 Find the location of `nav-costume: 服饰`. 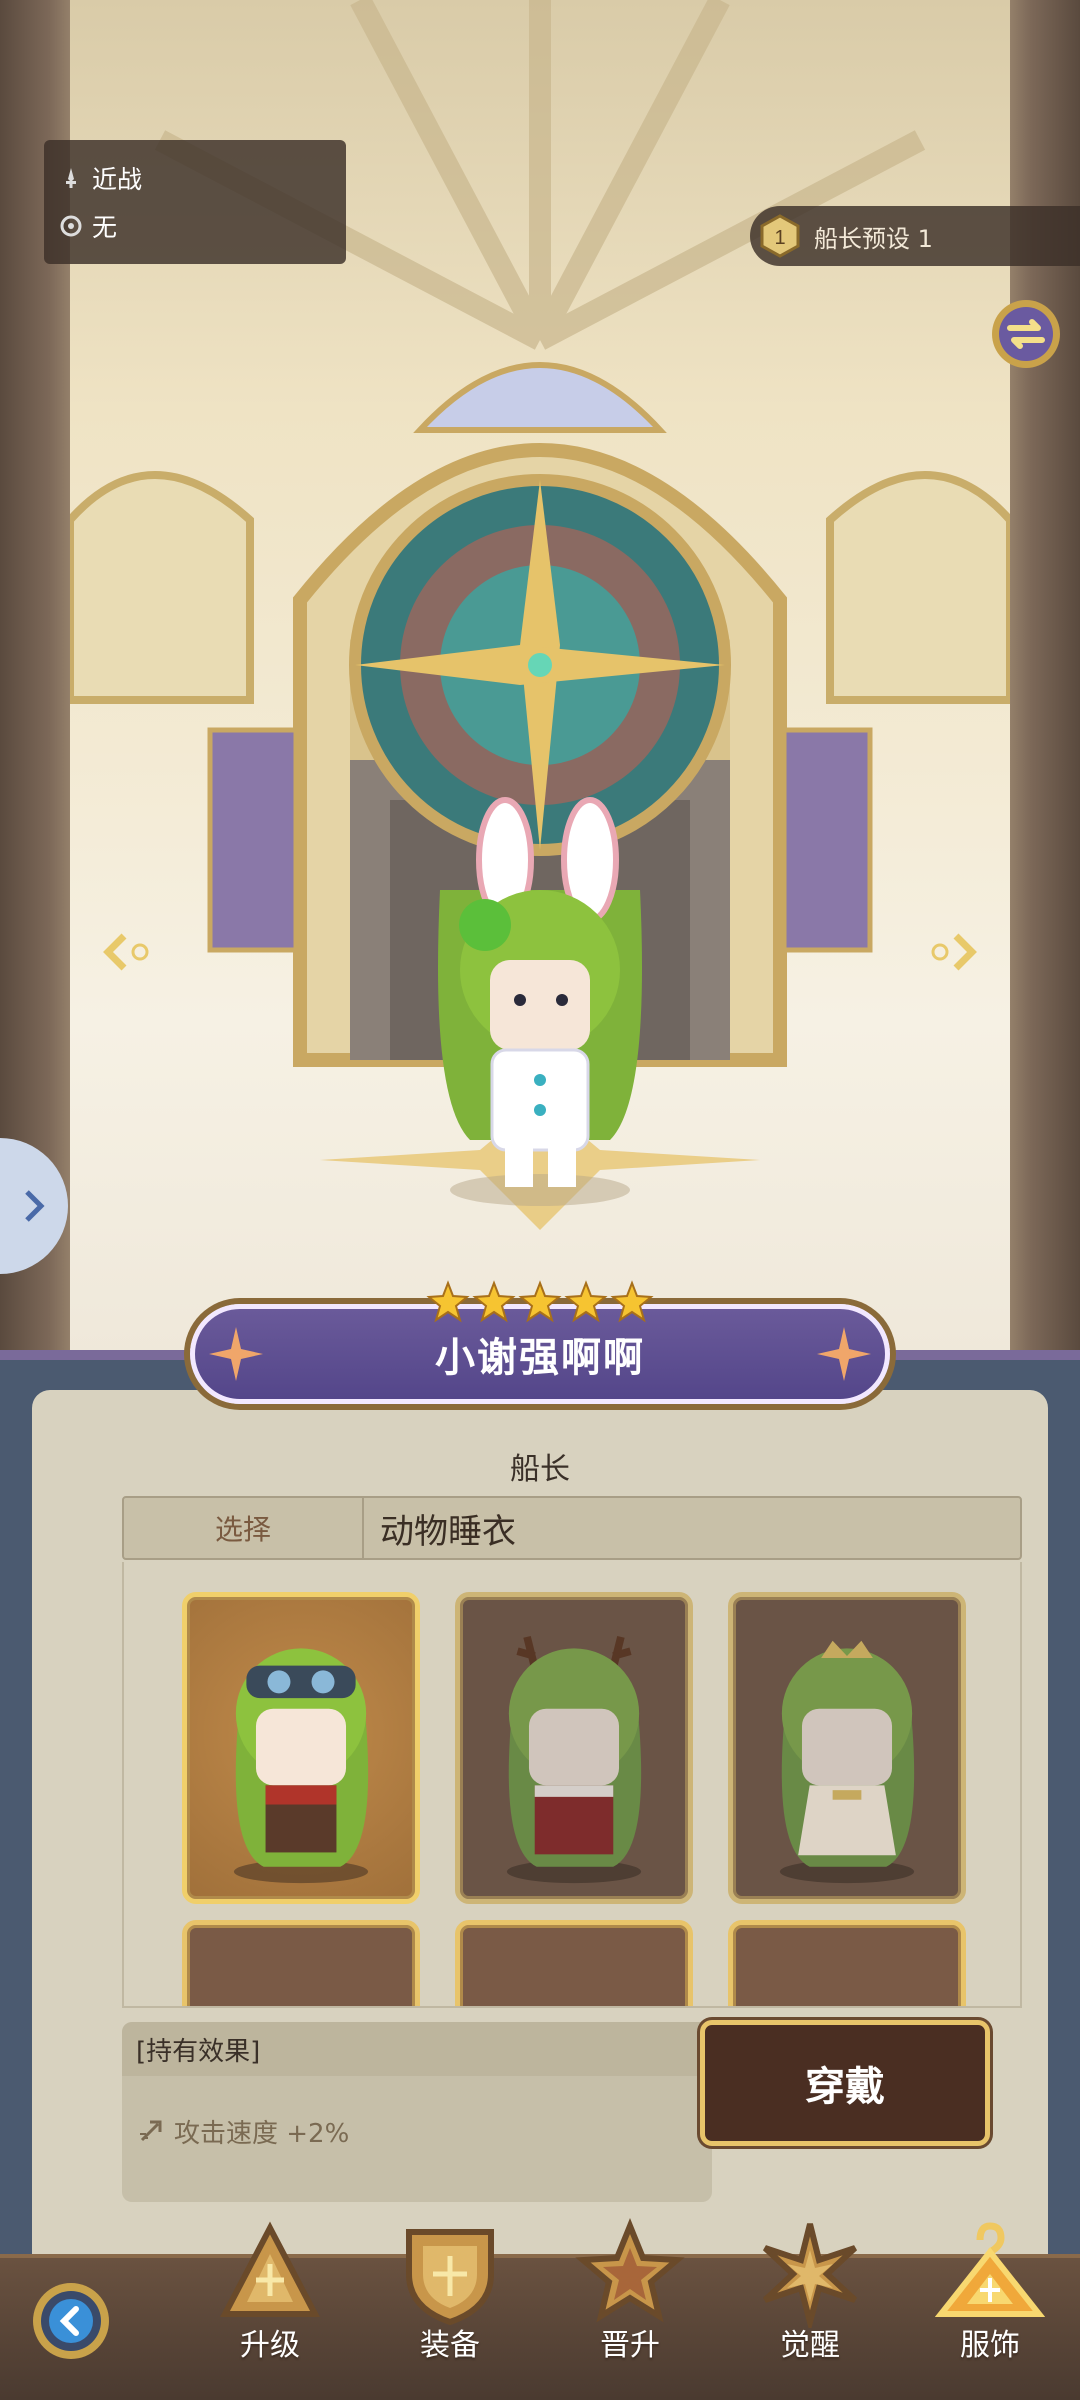

nav-costume: 服饰 is located at coordinates (990, 2308).